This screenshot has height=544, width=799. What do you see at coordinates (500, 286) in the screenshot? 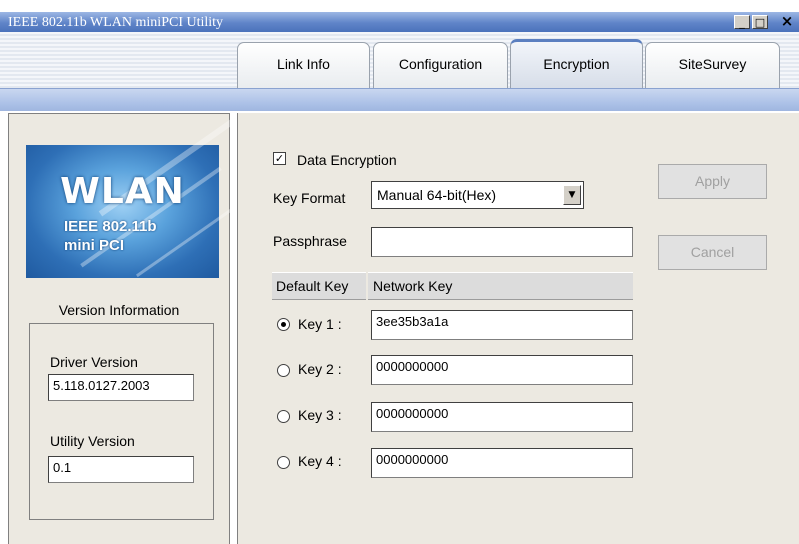
I see `network-key-header: Network Key` at bounding box center [500, 286].